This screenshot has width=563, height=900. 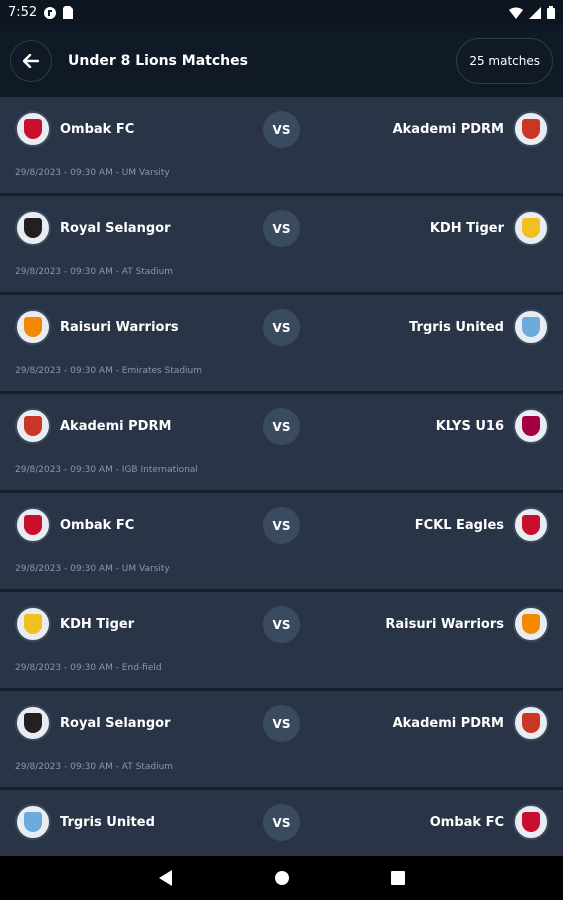 I want to click on triangle-back-icon, so click(x=165, y=878).